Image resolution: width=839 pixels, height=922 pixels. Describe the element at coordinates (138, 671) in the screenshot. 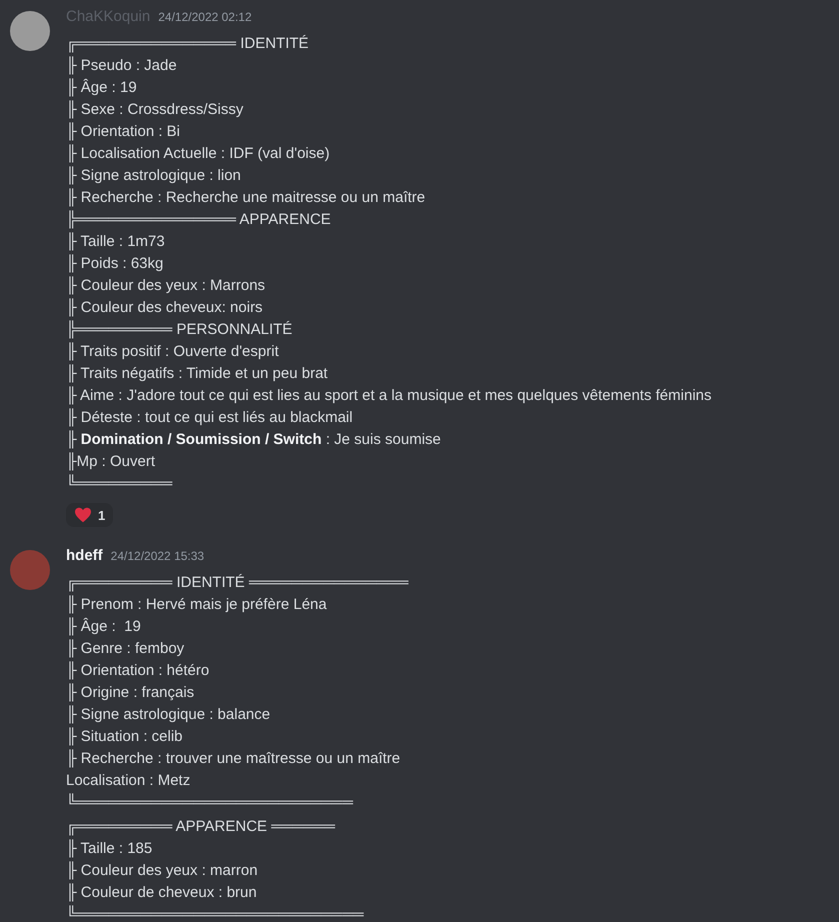

I see `message-line: ╟ Orientation : hétéro` at that location.